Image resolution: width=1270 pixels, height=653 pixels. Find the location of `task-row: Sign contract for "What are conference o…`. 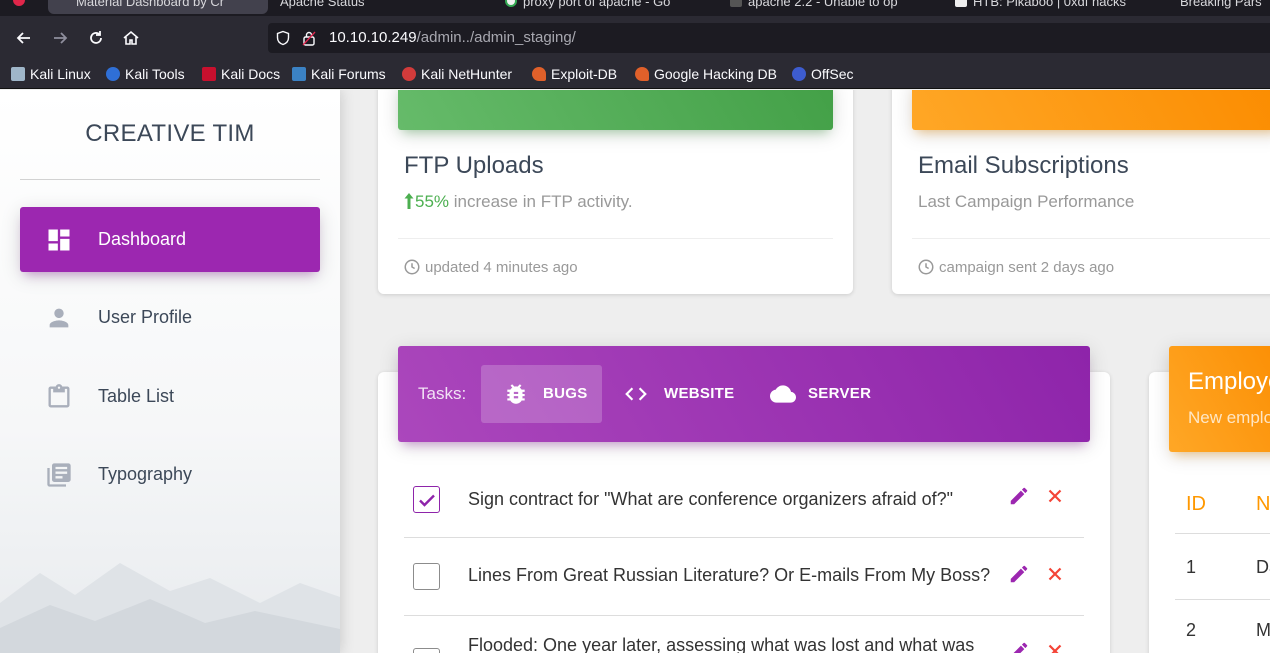

task-row: Sign contract for "What are conference o… is located at coordinates (744, 501).